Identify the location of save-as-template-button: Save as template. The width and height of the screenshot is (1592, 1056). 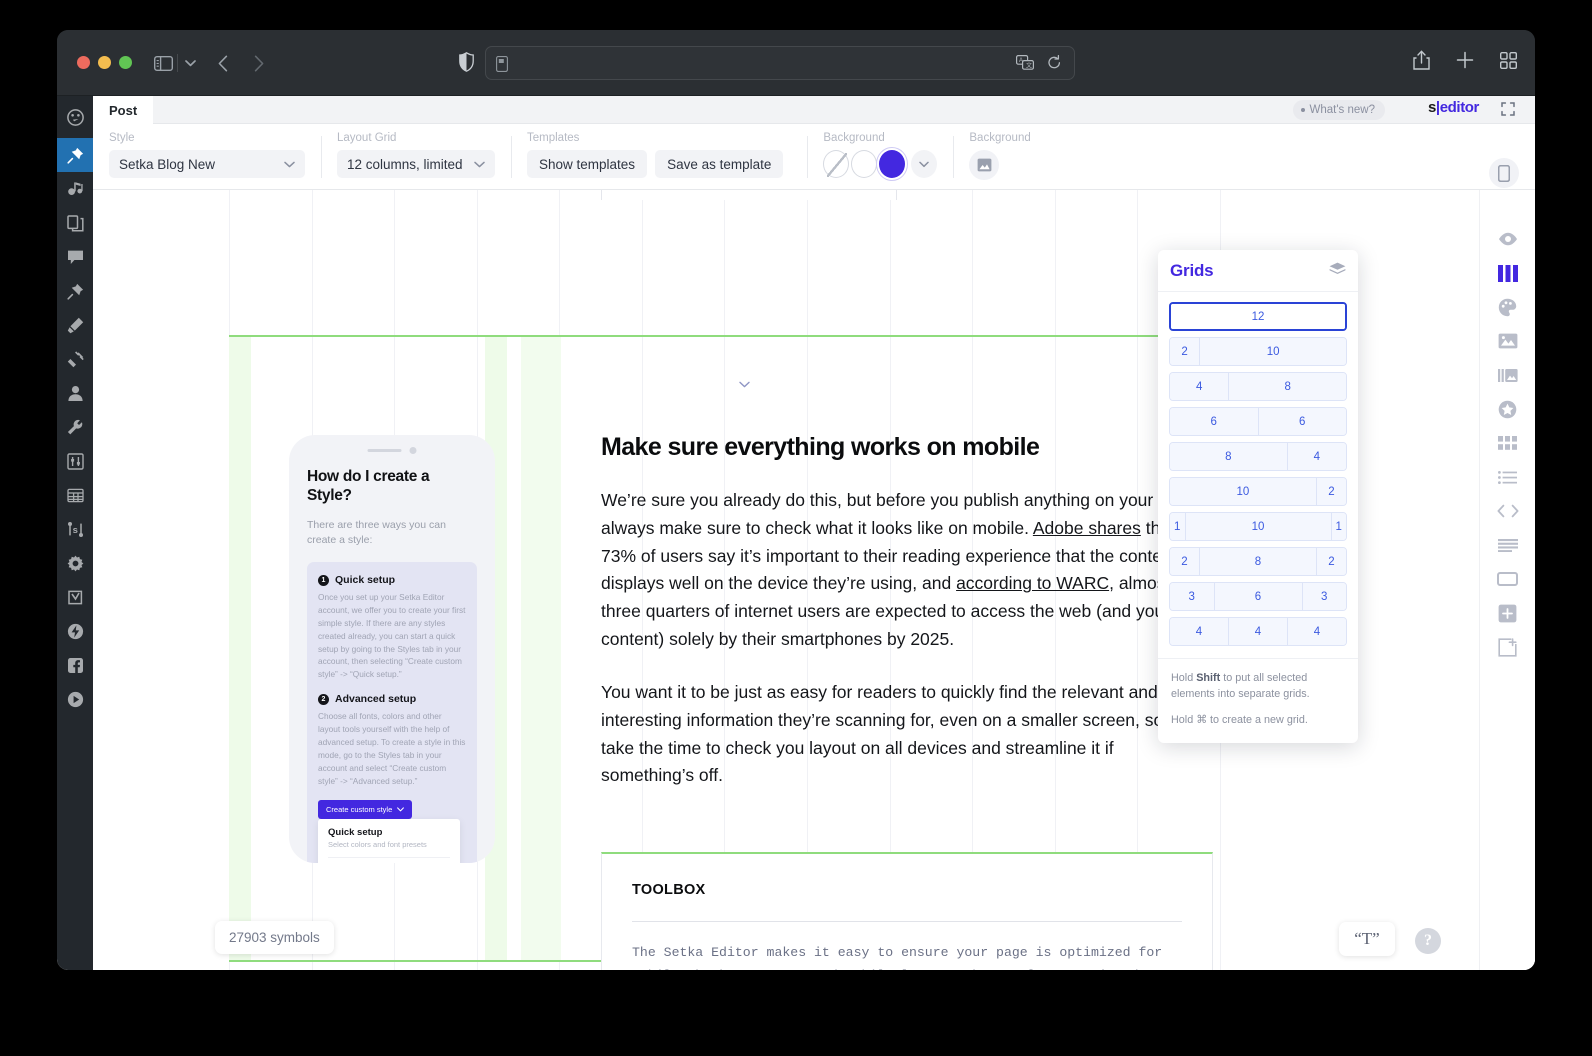
(719, 164).